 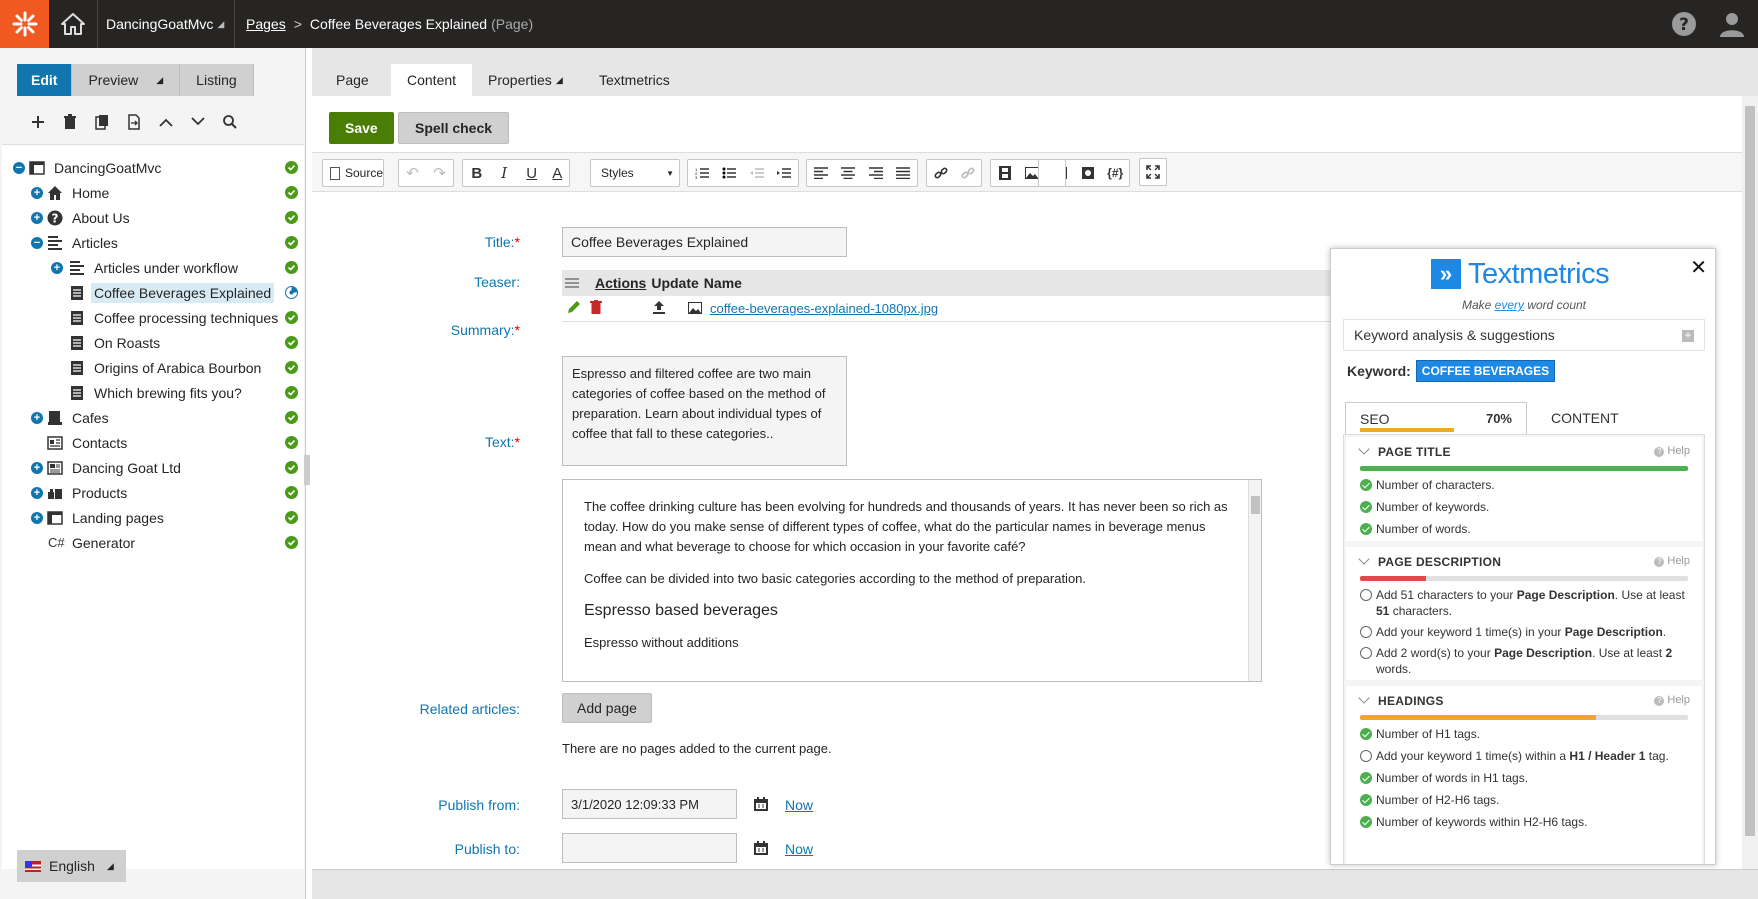 What do you see at coordinates (71, 866) in the screenshot?
I see `language-selector: English ◢` at bounding box center [71, 866].